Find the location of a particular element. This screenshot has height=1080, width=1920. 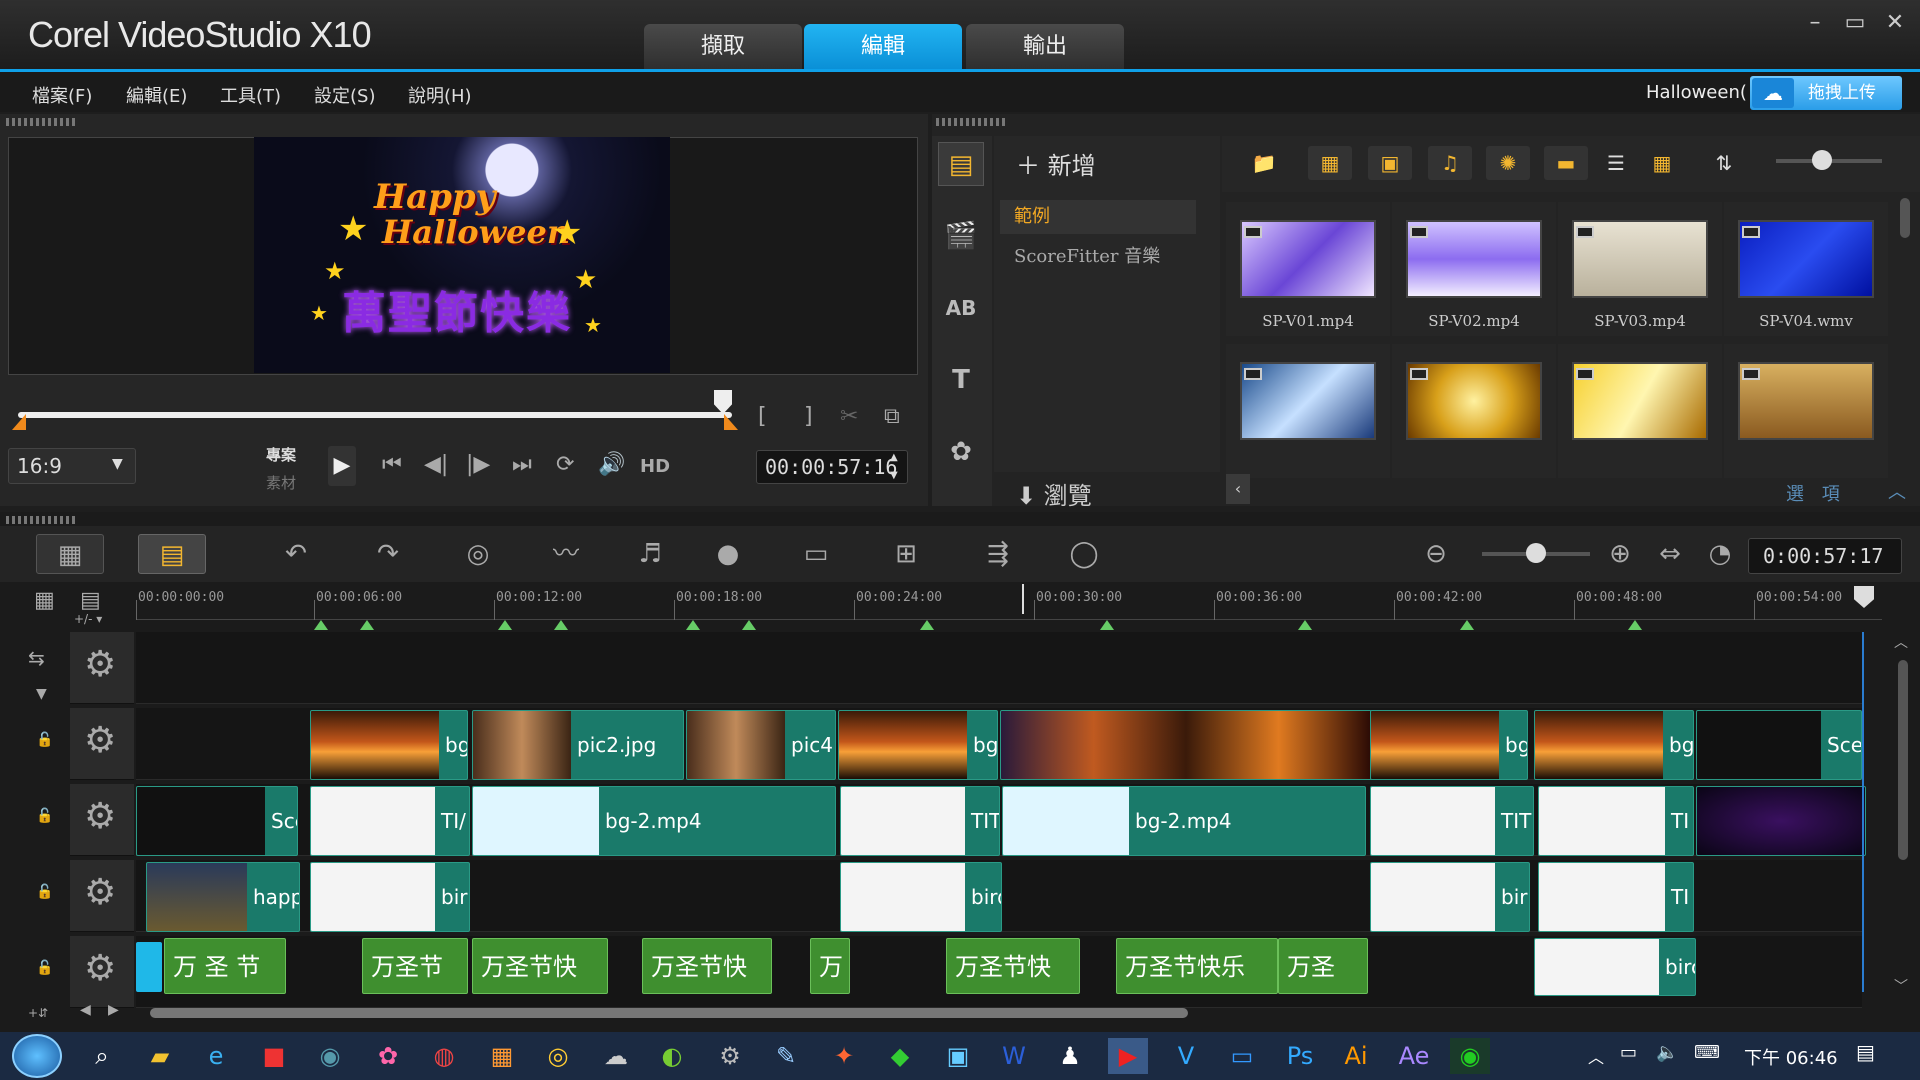

title-clip: 万圣节快乐 is located at coordinates (1197, 966).